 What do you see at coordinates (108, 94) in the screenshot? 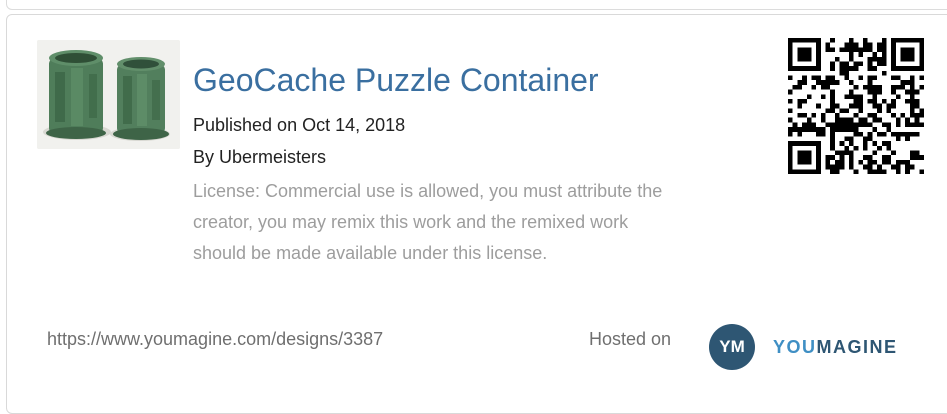
I see `design-thumbnail` at bounding box center [108, 94].